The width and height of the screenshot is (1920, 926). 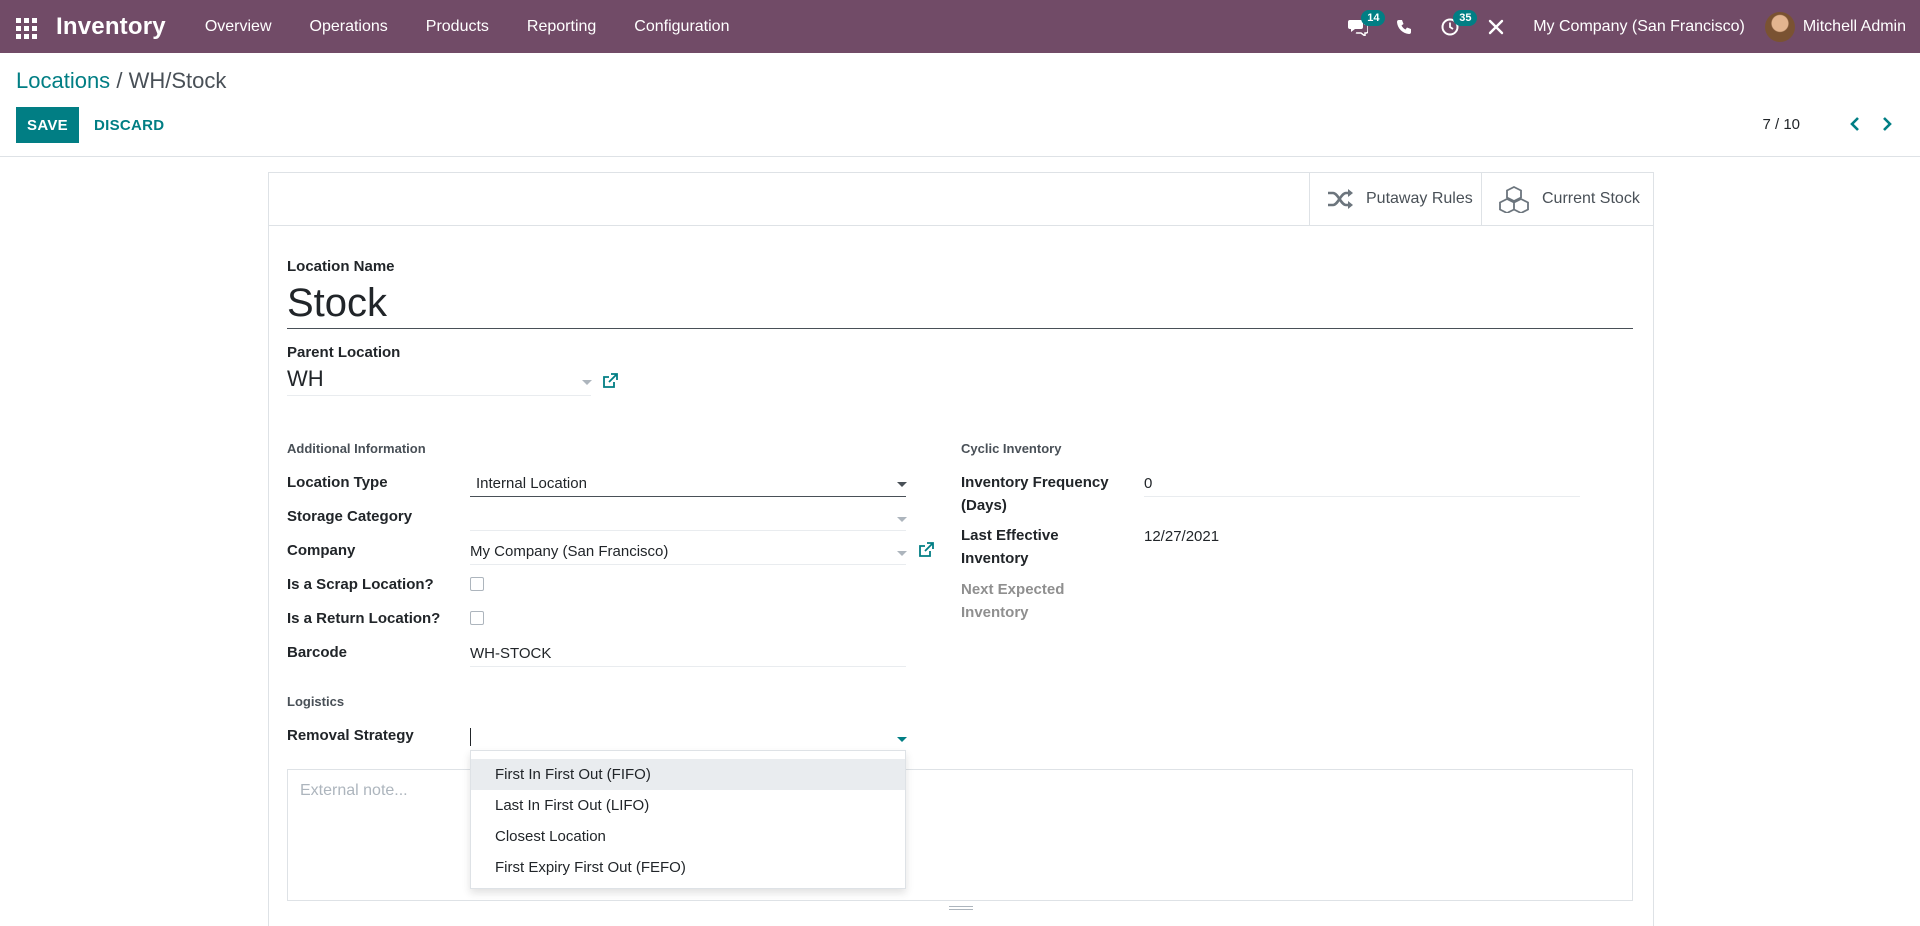 I want to click on inventory-frequency-input: 0, so click(x=1148, y=483).